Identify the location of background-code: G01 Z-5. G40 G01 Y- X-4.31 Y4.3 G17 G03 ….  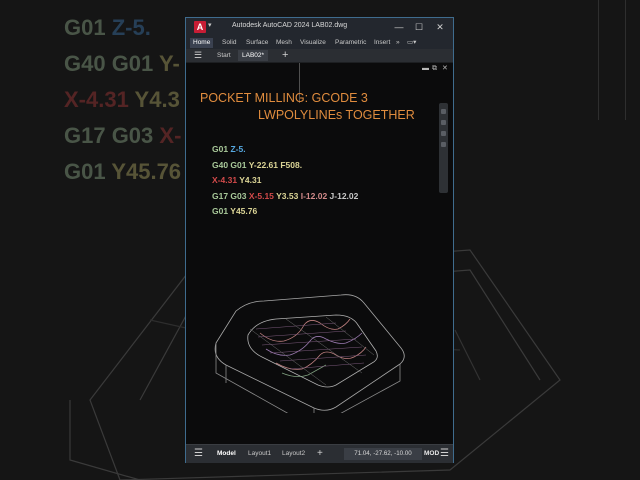
(122, 100).